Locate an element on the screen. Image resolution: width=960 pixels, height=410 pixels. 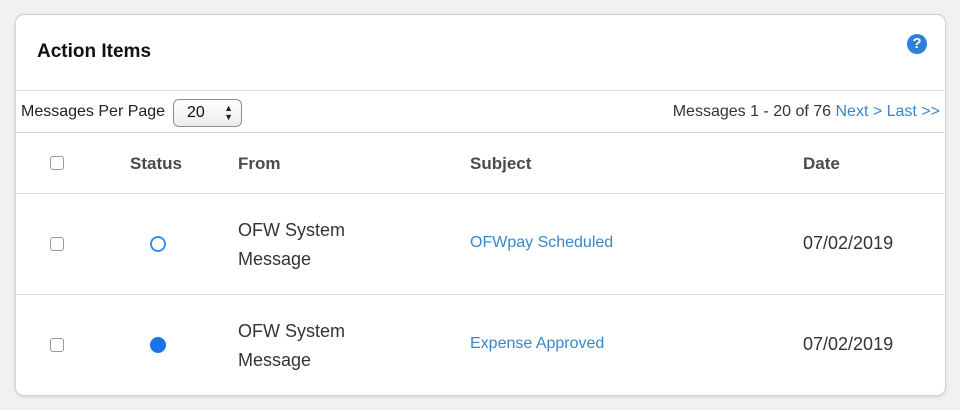
pager-info: Messages 1 - 20 of 76 is located at coordinates (752, 111).